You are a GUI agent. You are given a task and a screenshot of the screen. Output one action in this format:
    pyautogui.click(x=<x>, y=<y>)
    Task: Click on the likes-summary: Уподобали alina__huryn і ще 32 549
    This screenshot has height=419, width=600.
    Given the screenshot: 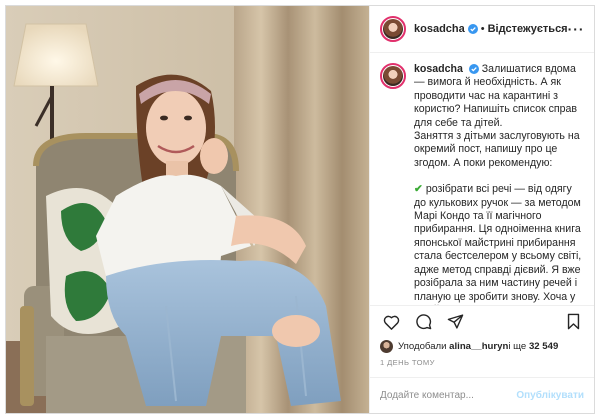 What is the action you would take?
    pyautogui.click(x=482, y=346)
    